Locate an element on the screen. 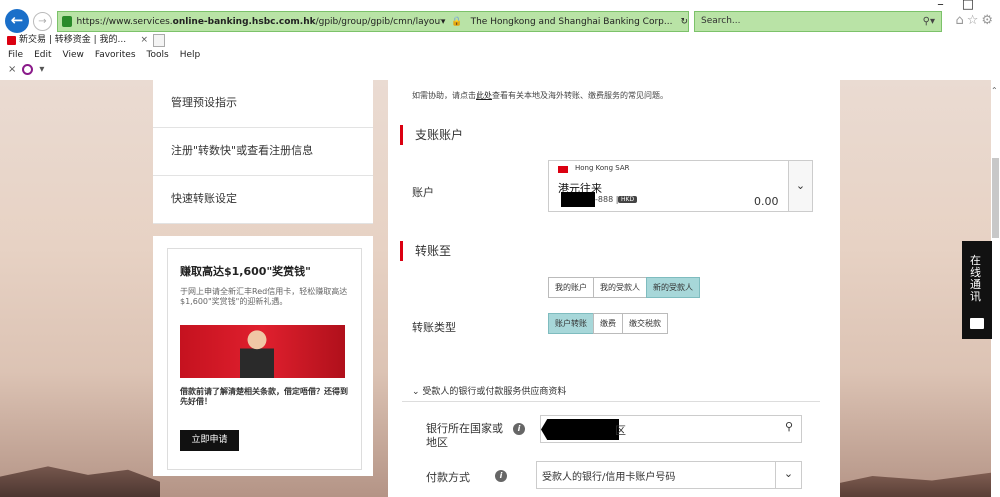 The image size is (1000, 497). refresh-icon: ↻ is located at coordinates (684, 22).